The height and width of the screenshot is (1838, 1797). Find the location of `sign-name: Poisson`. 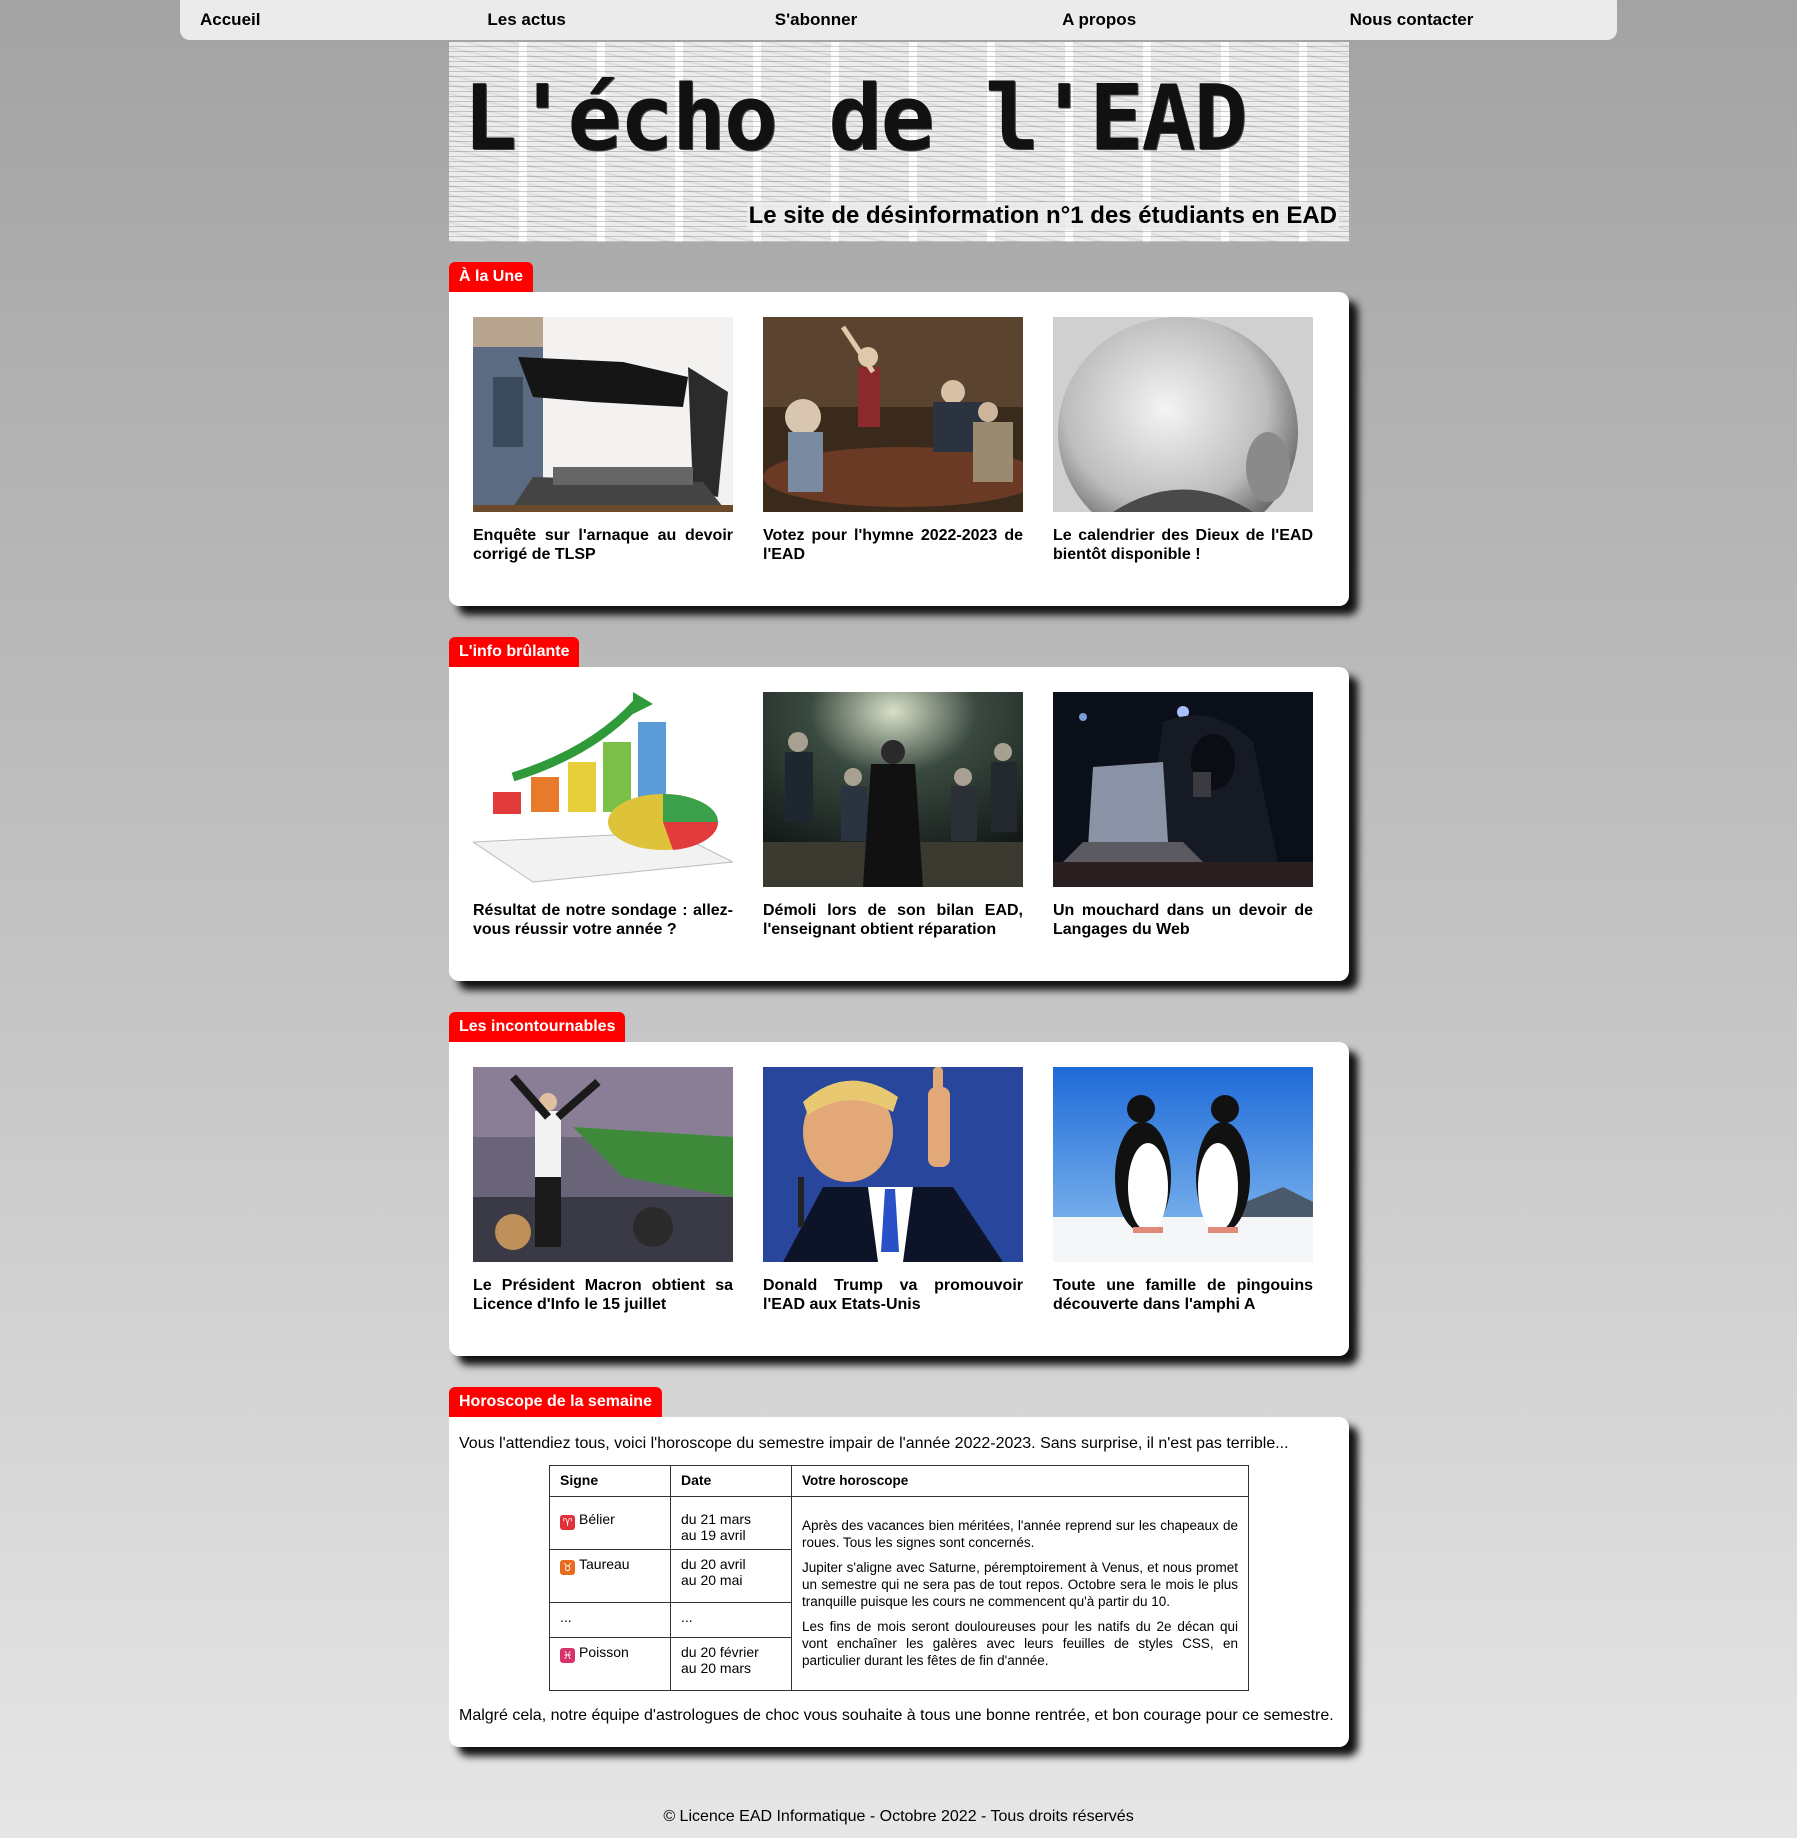

sign-name: Poisson is located at coordinates (604, 1652).